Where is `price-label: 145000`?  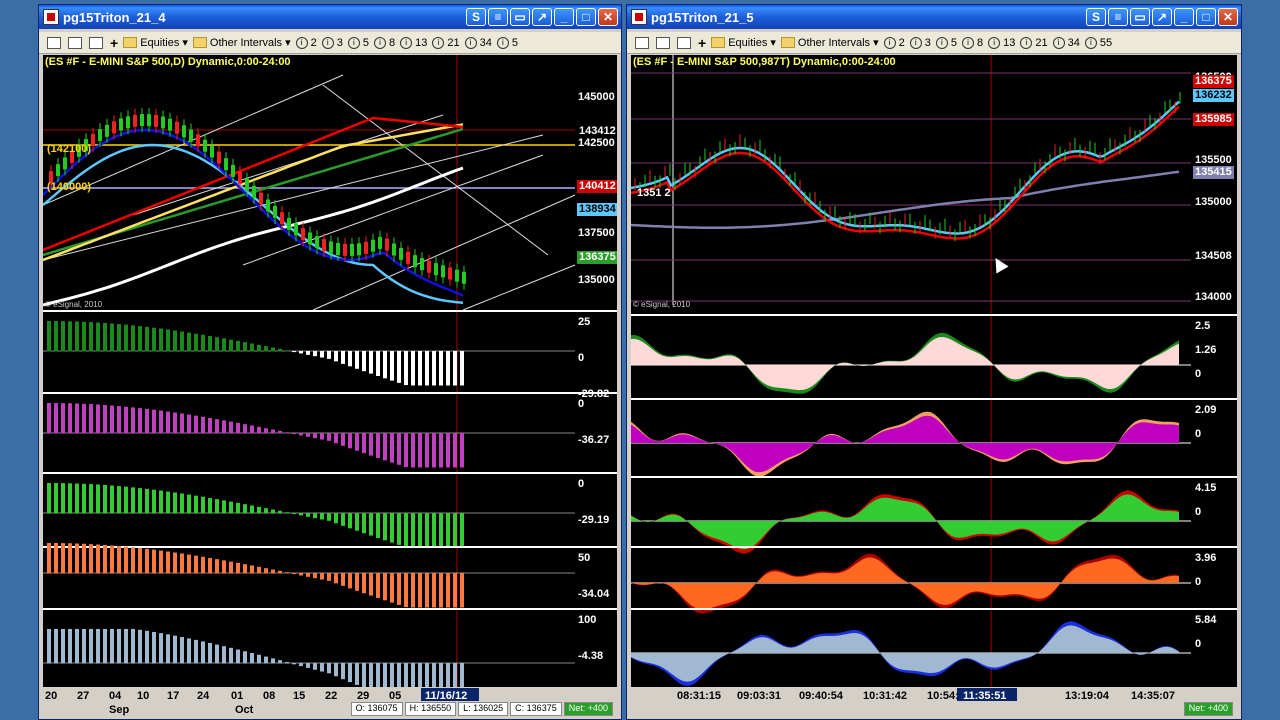 price-label: 145000 is located at coordinates (596, 97).